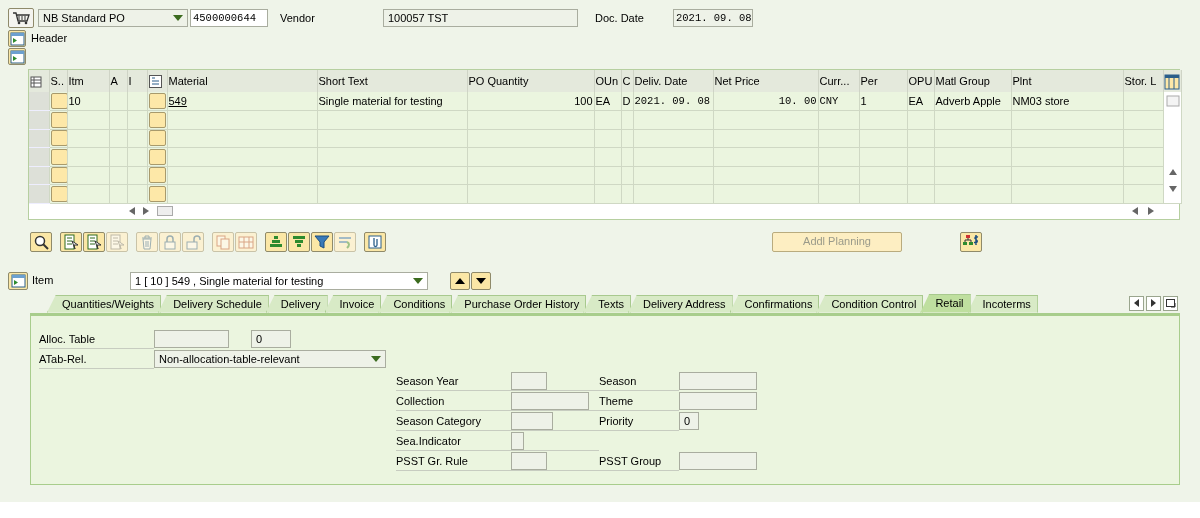 This screenshot has height=518, width=1200. I want to click on tab: Invoice, so click(353, 303).